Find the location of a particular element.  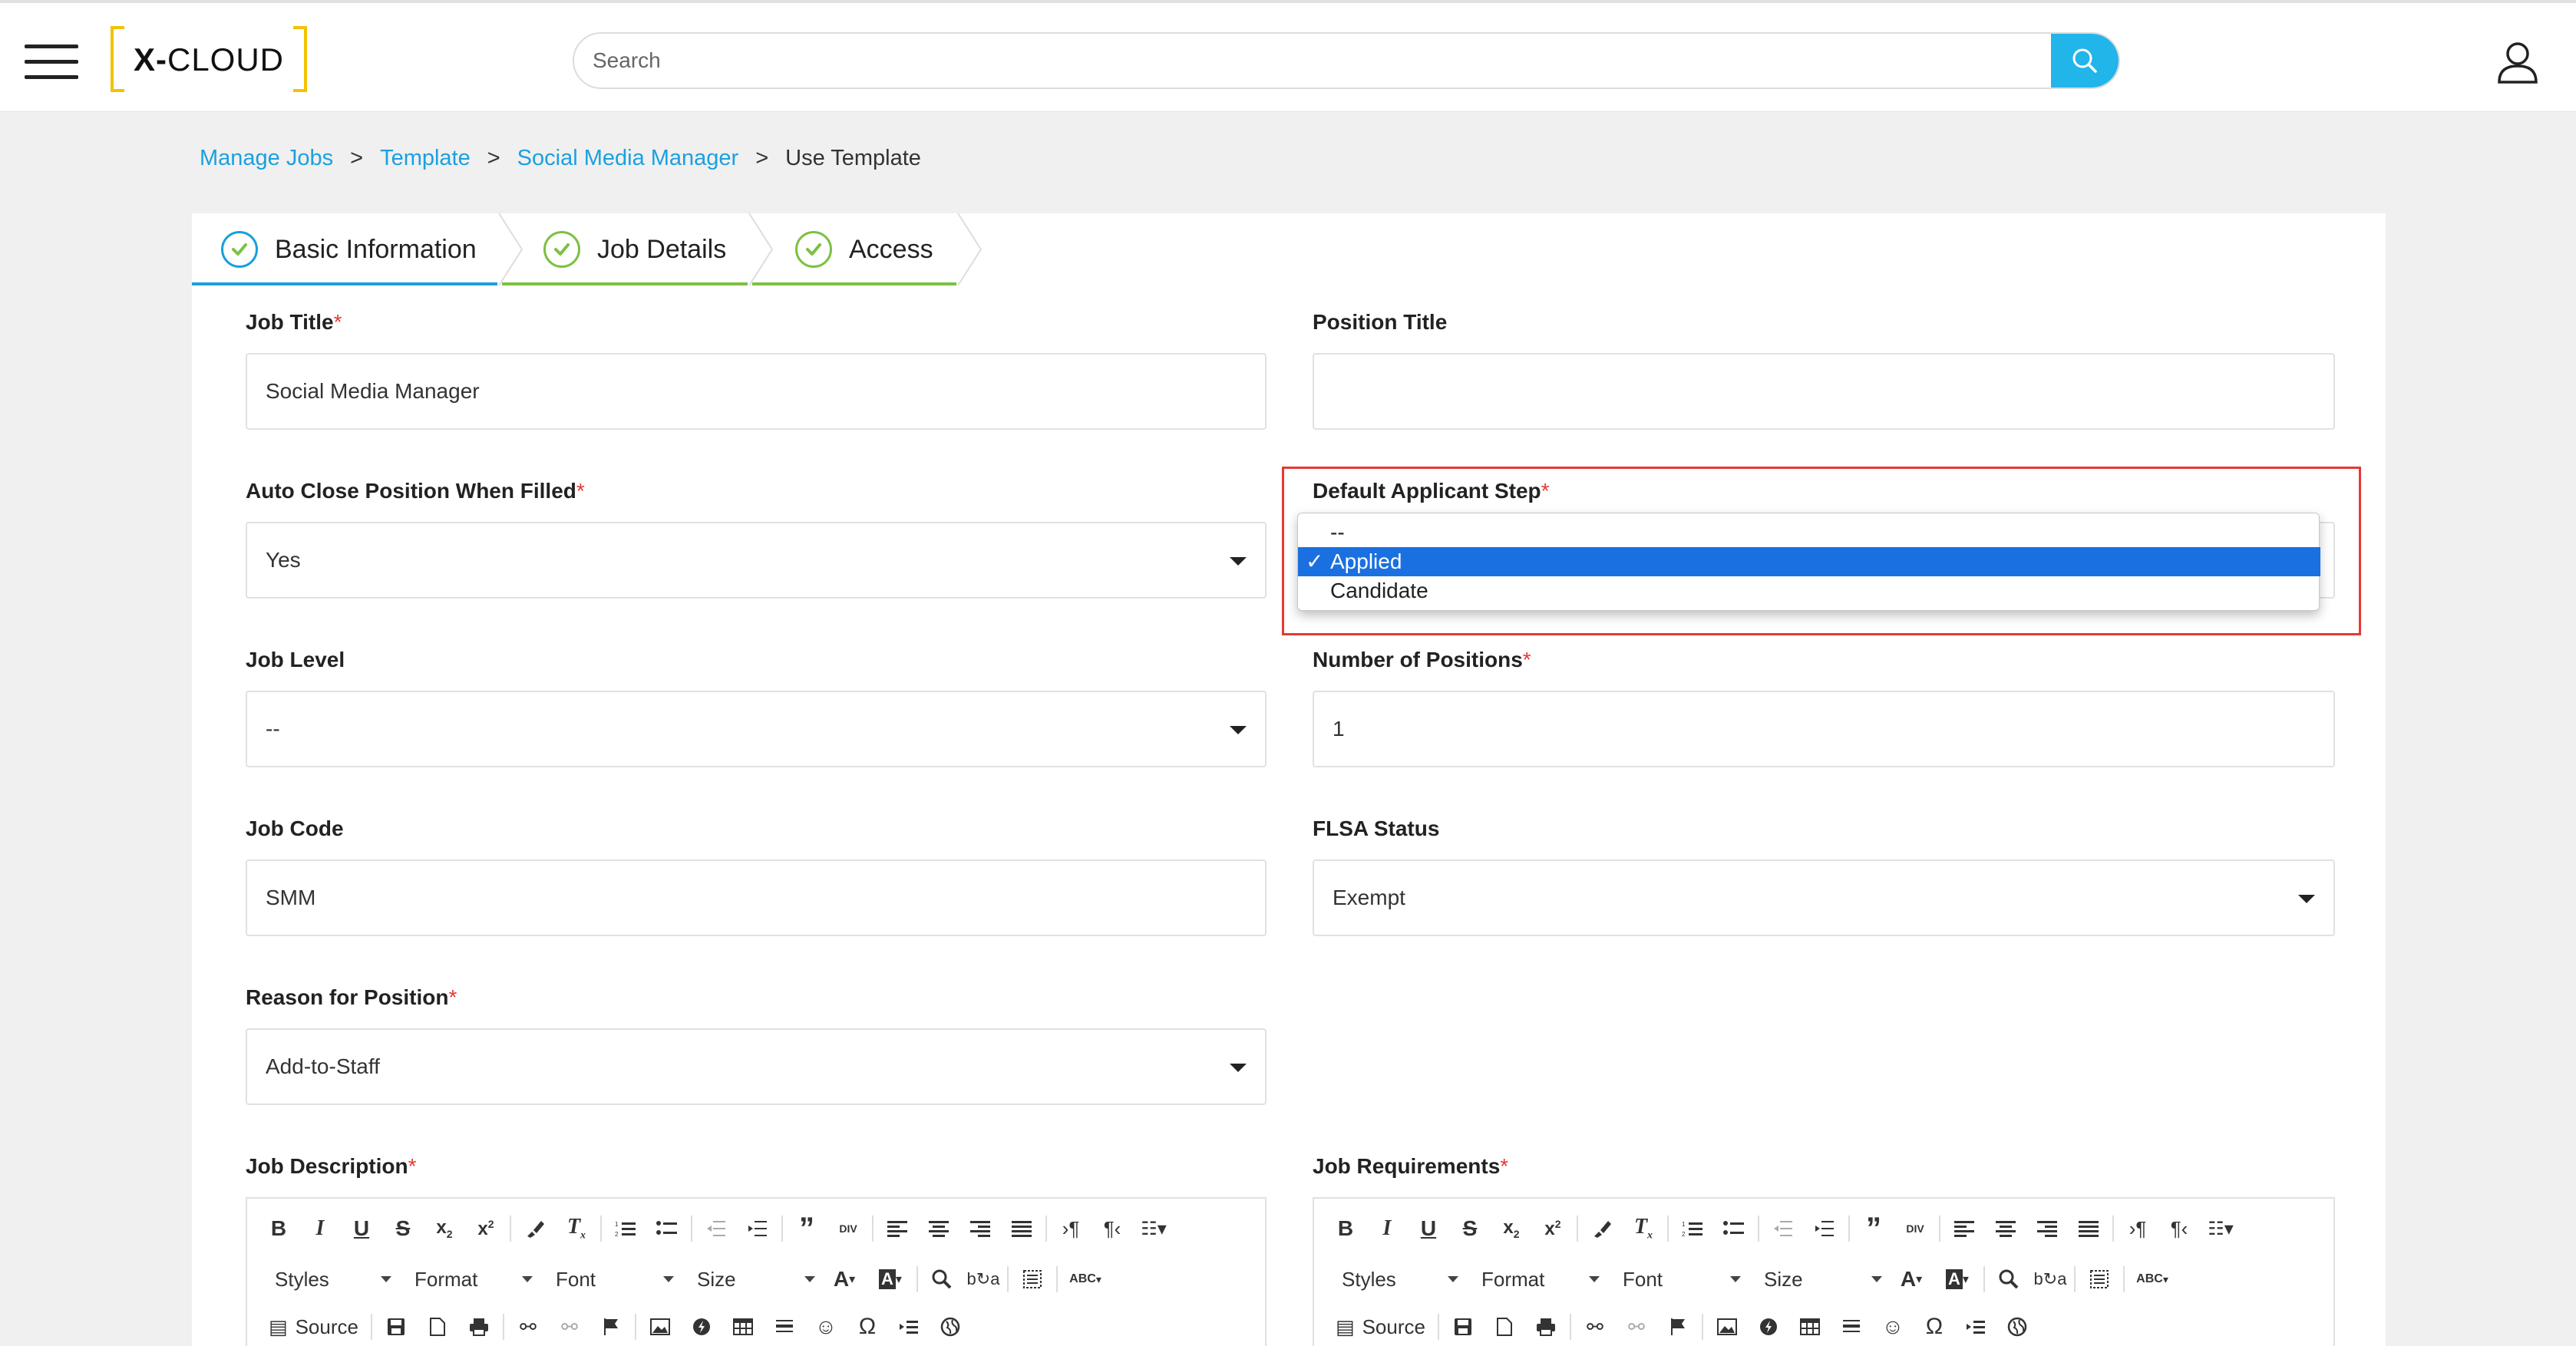

language-icon: ☷▾ is located at coordinates (2220, 1228).